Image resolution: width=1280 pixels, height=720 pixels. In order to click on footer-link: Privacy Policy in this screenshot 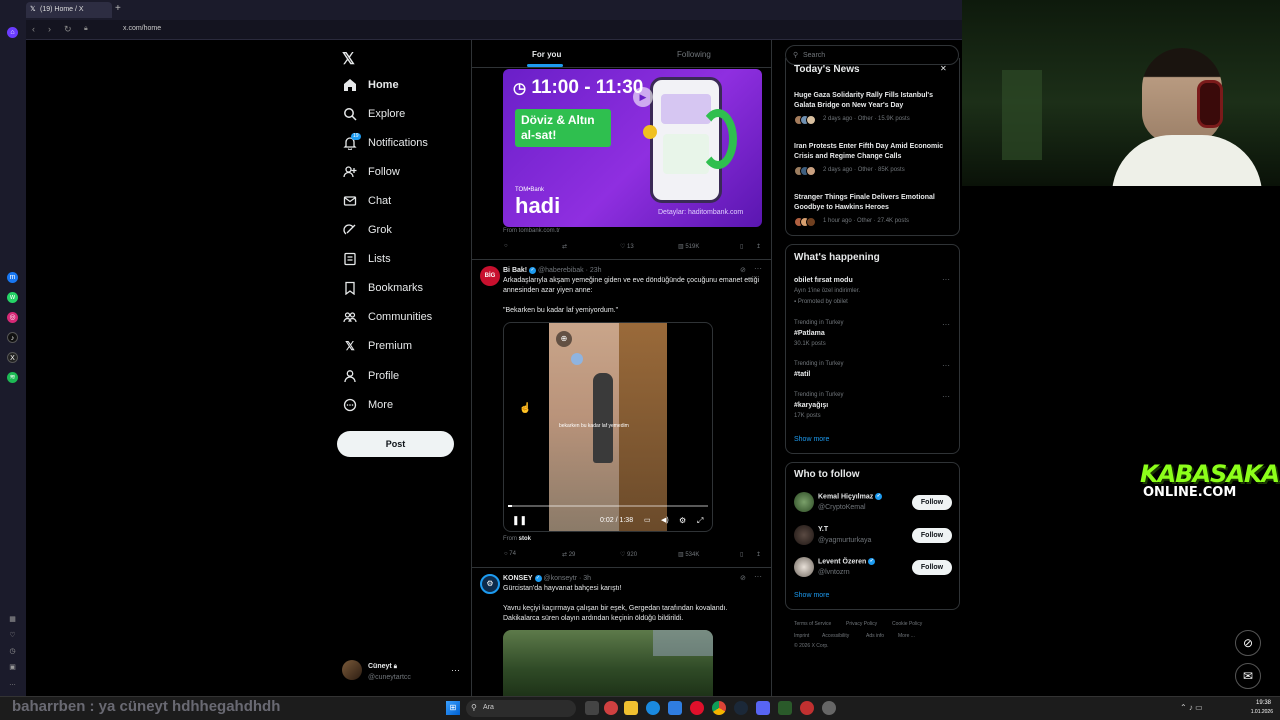, I will do `click(861, 624)`.